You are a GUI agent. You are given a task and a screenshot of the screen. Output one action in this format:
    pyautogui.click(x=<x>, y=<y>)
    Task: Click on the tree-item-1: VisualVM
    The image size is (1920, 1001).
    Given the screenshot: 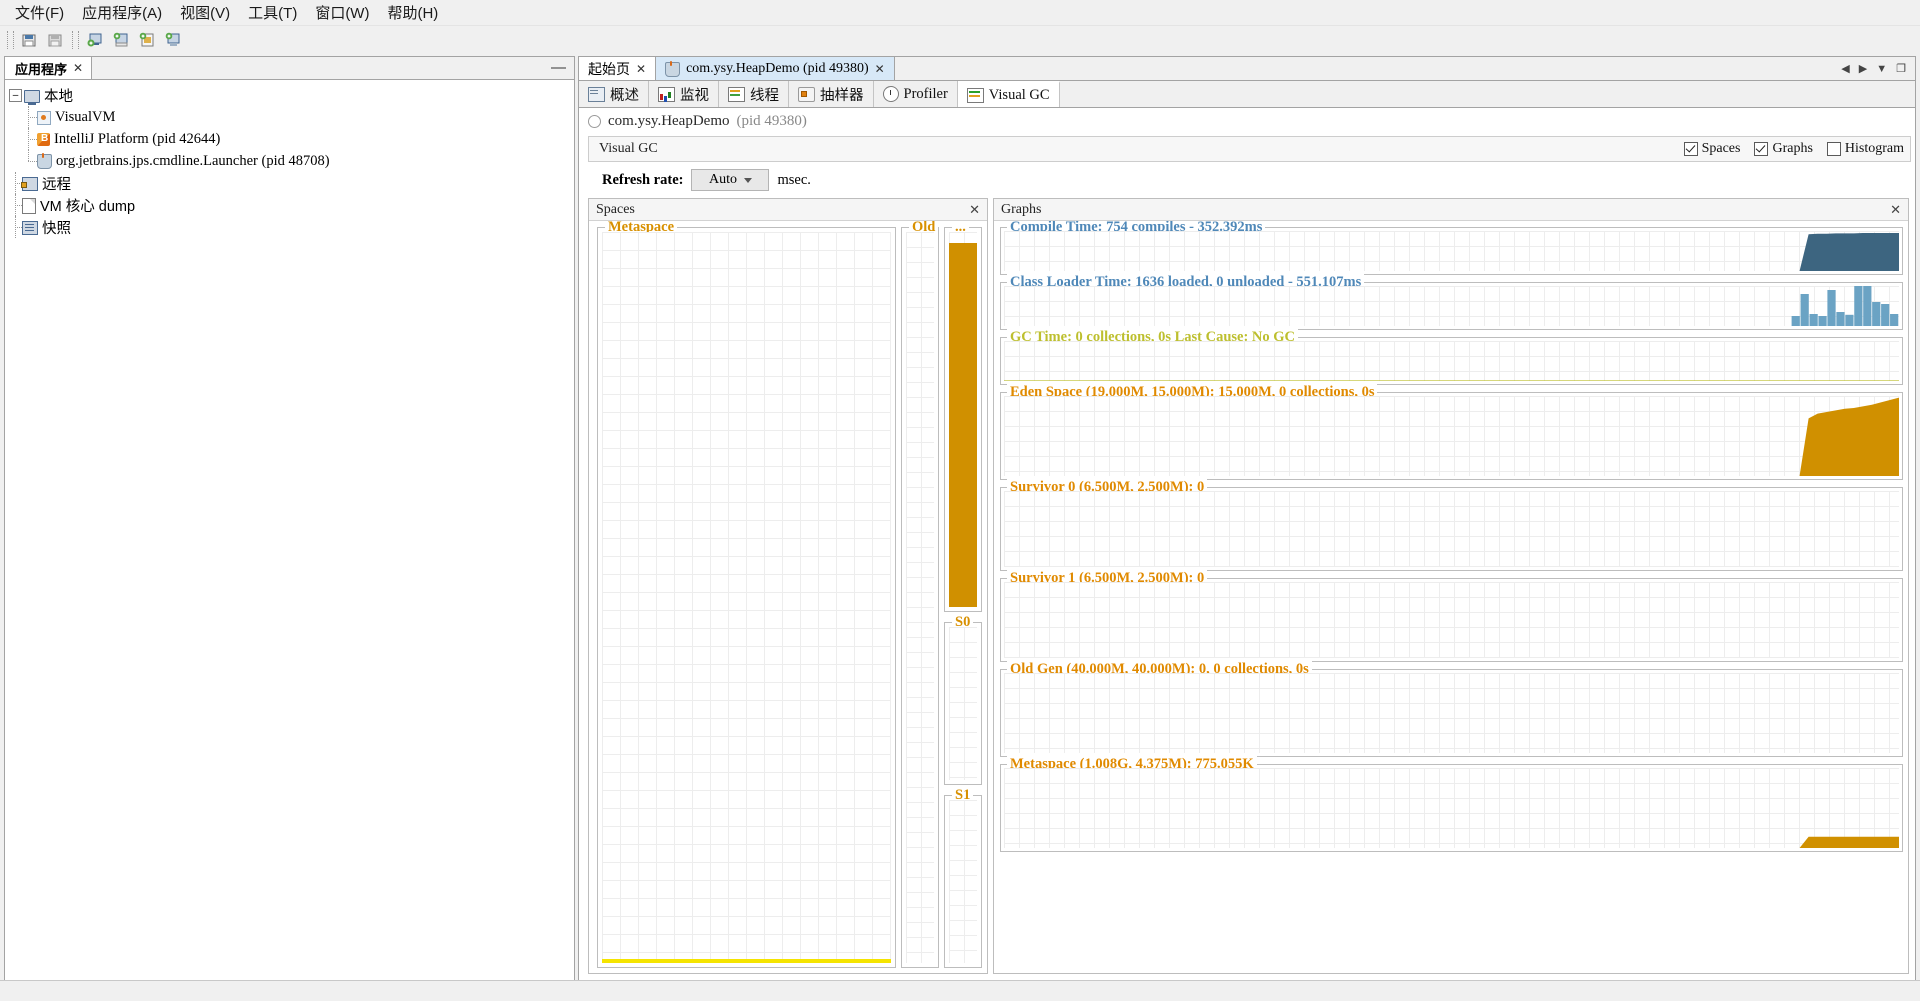 What is the action you would take?
    pyautogui.click(x=291, y=117)
    